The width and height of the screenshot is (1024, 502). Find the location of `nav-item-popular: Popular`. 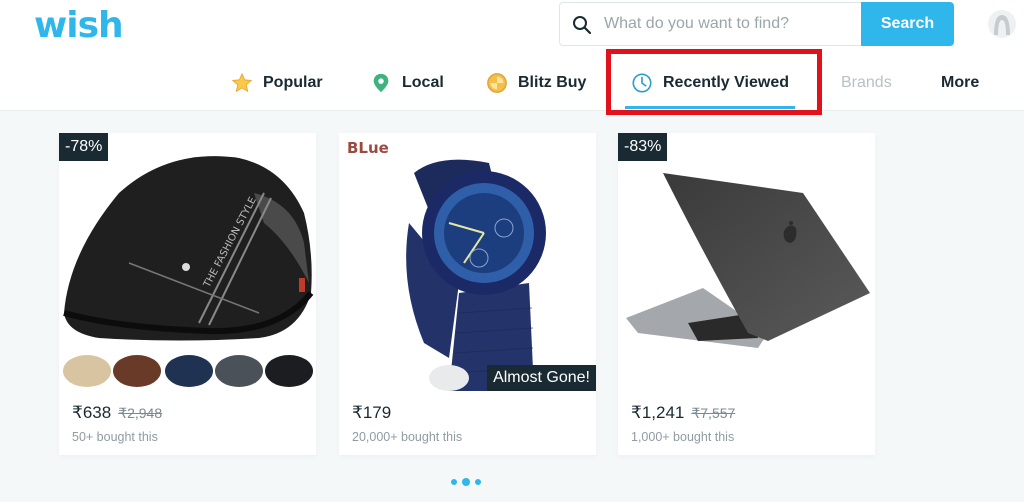

nav-item-popular: Popular is located at coordinates (277, 83).